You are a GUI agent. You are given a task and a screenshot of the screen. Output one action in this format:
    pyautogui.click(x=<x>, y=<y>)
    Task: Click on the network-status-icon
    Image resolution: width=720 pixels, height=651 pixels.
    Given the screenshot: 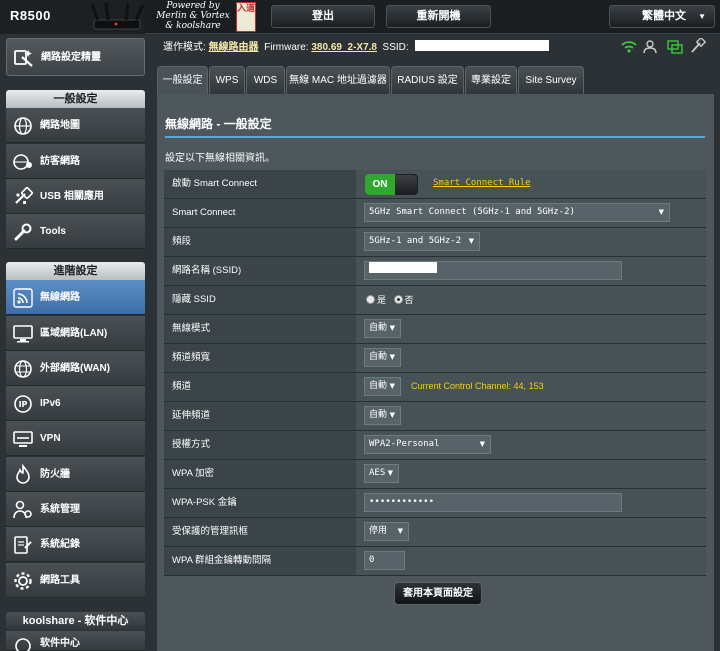 What is the action you would take?
    pyautogui.click(x=675, y=47)
    